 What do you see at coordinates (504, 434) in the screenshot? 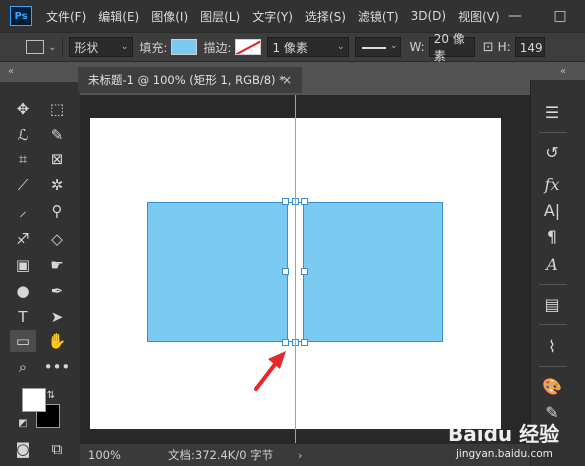
I see `watermark-brand: Baidu 经验` at bounding box center [504, 434].